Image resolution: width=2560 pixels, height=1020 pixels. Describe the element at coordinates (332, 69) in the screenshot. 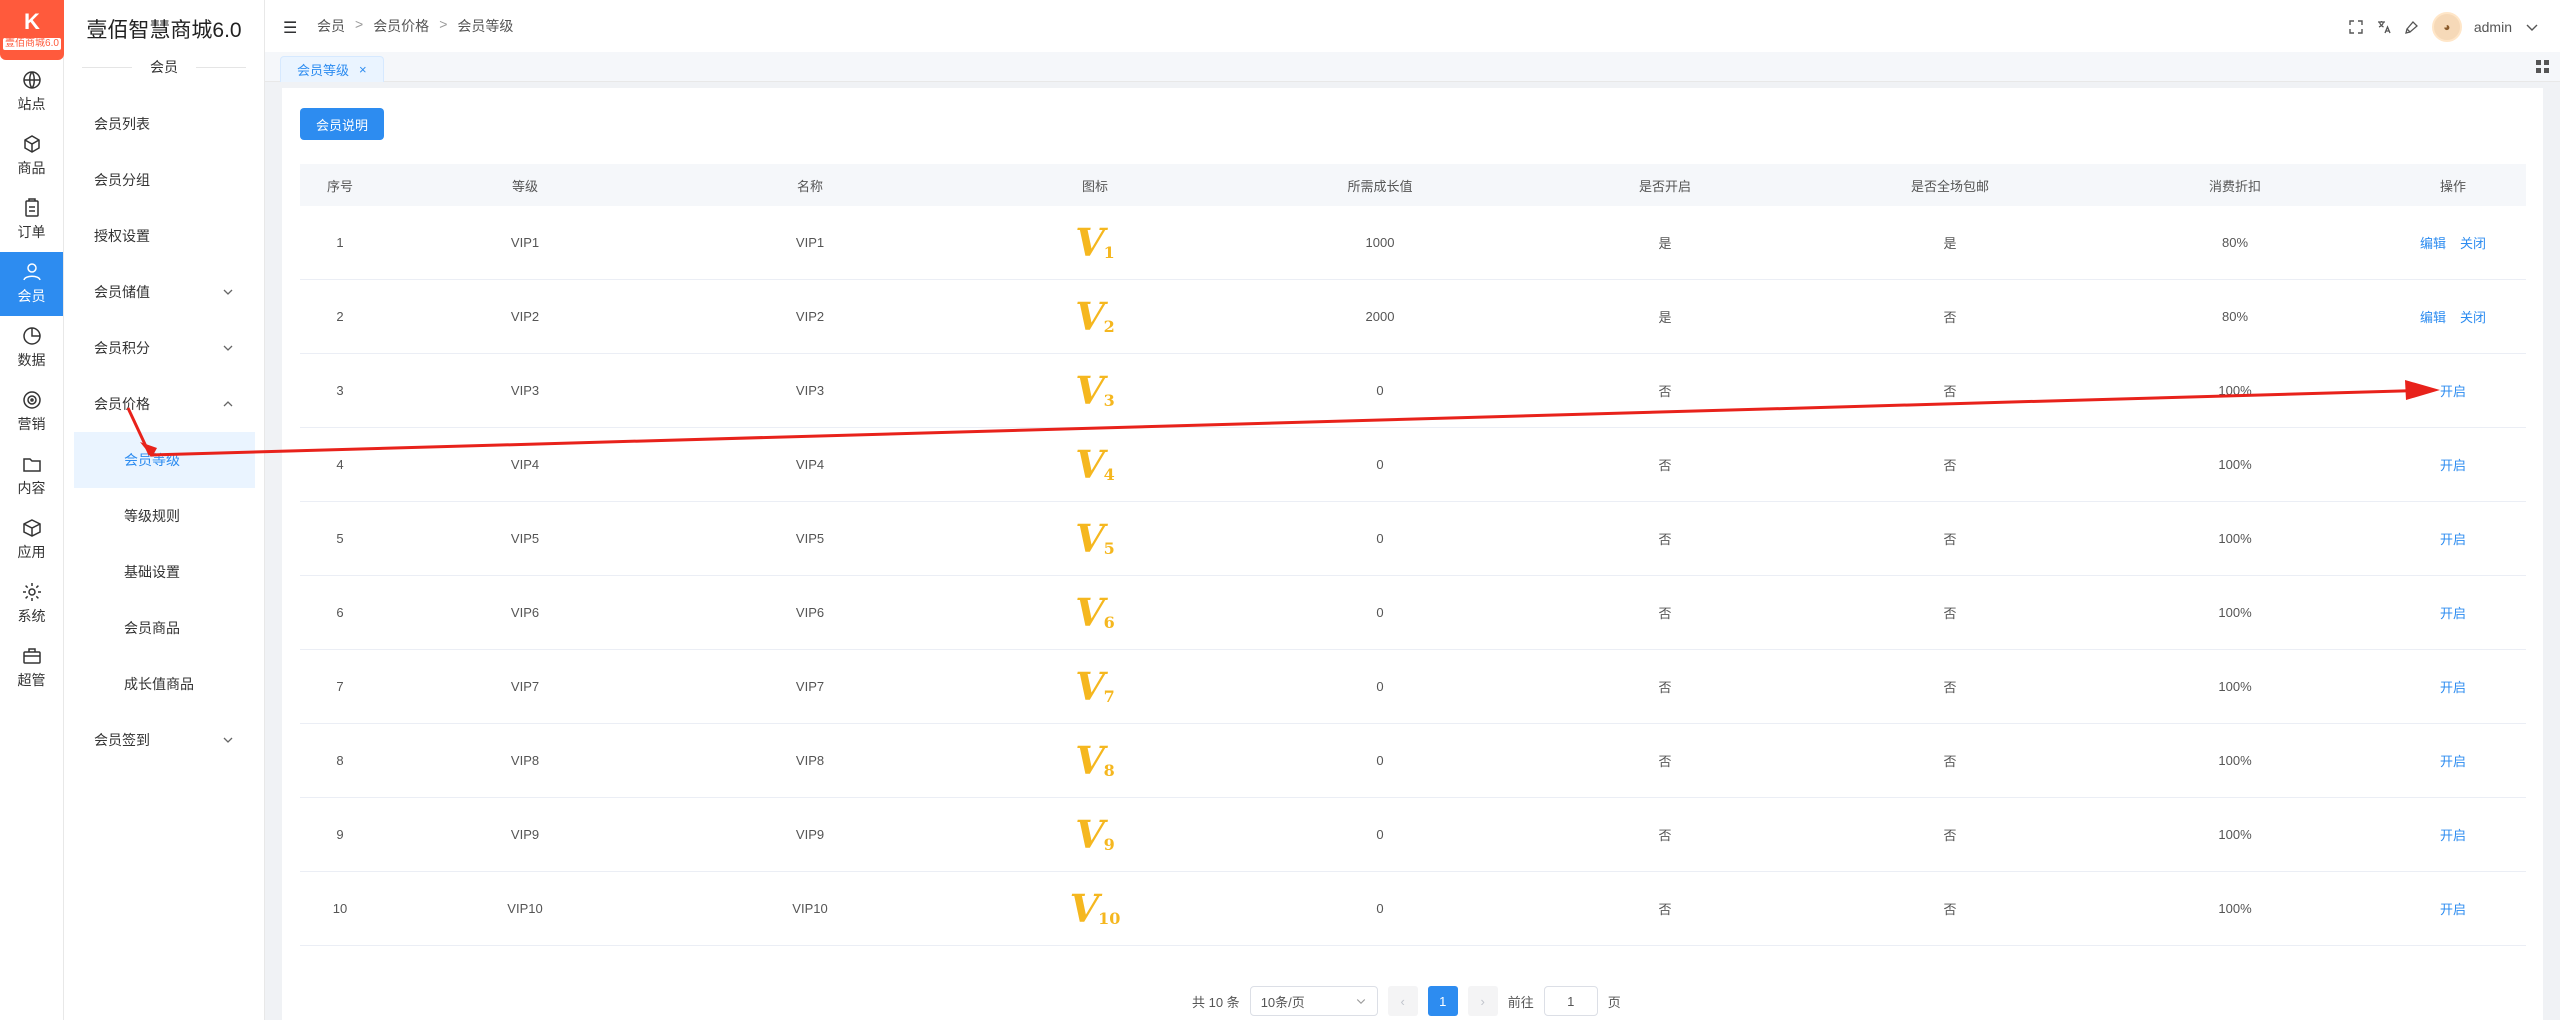

I see `tab-member-level: 会员等级 ×` at that location.